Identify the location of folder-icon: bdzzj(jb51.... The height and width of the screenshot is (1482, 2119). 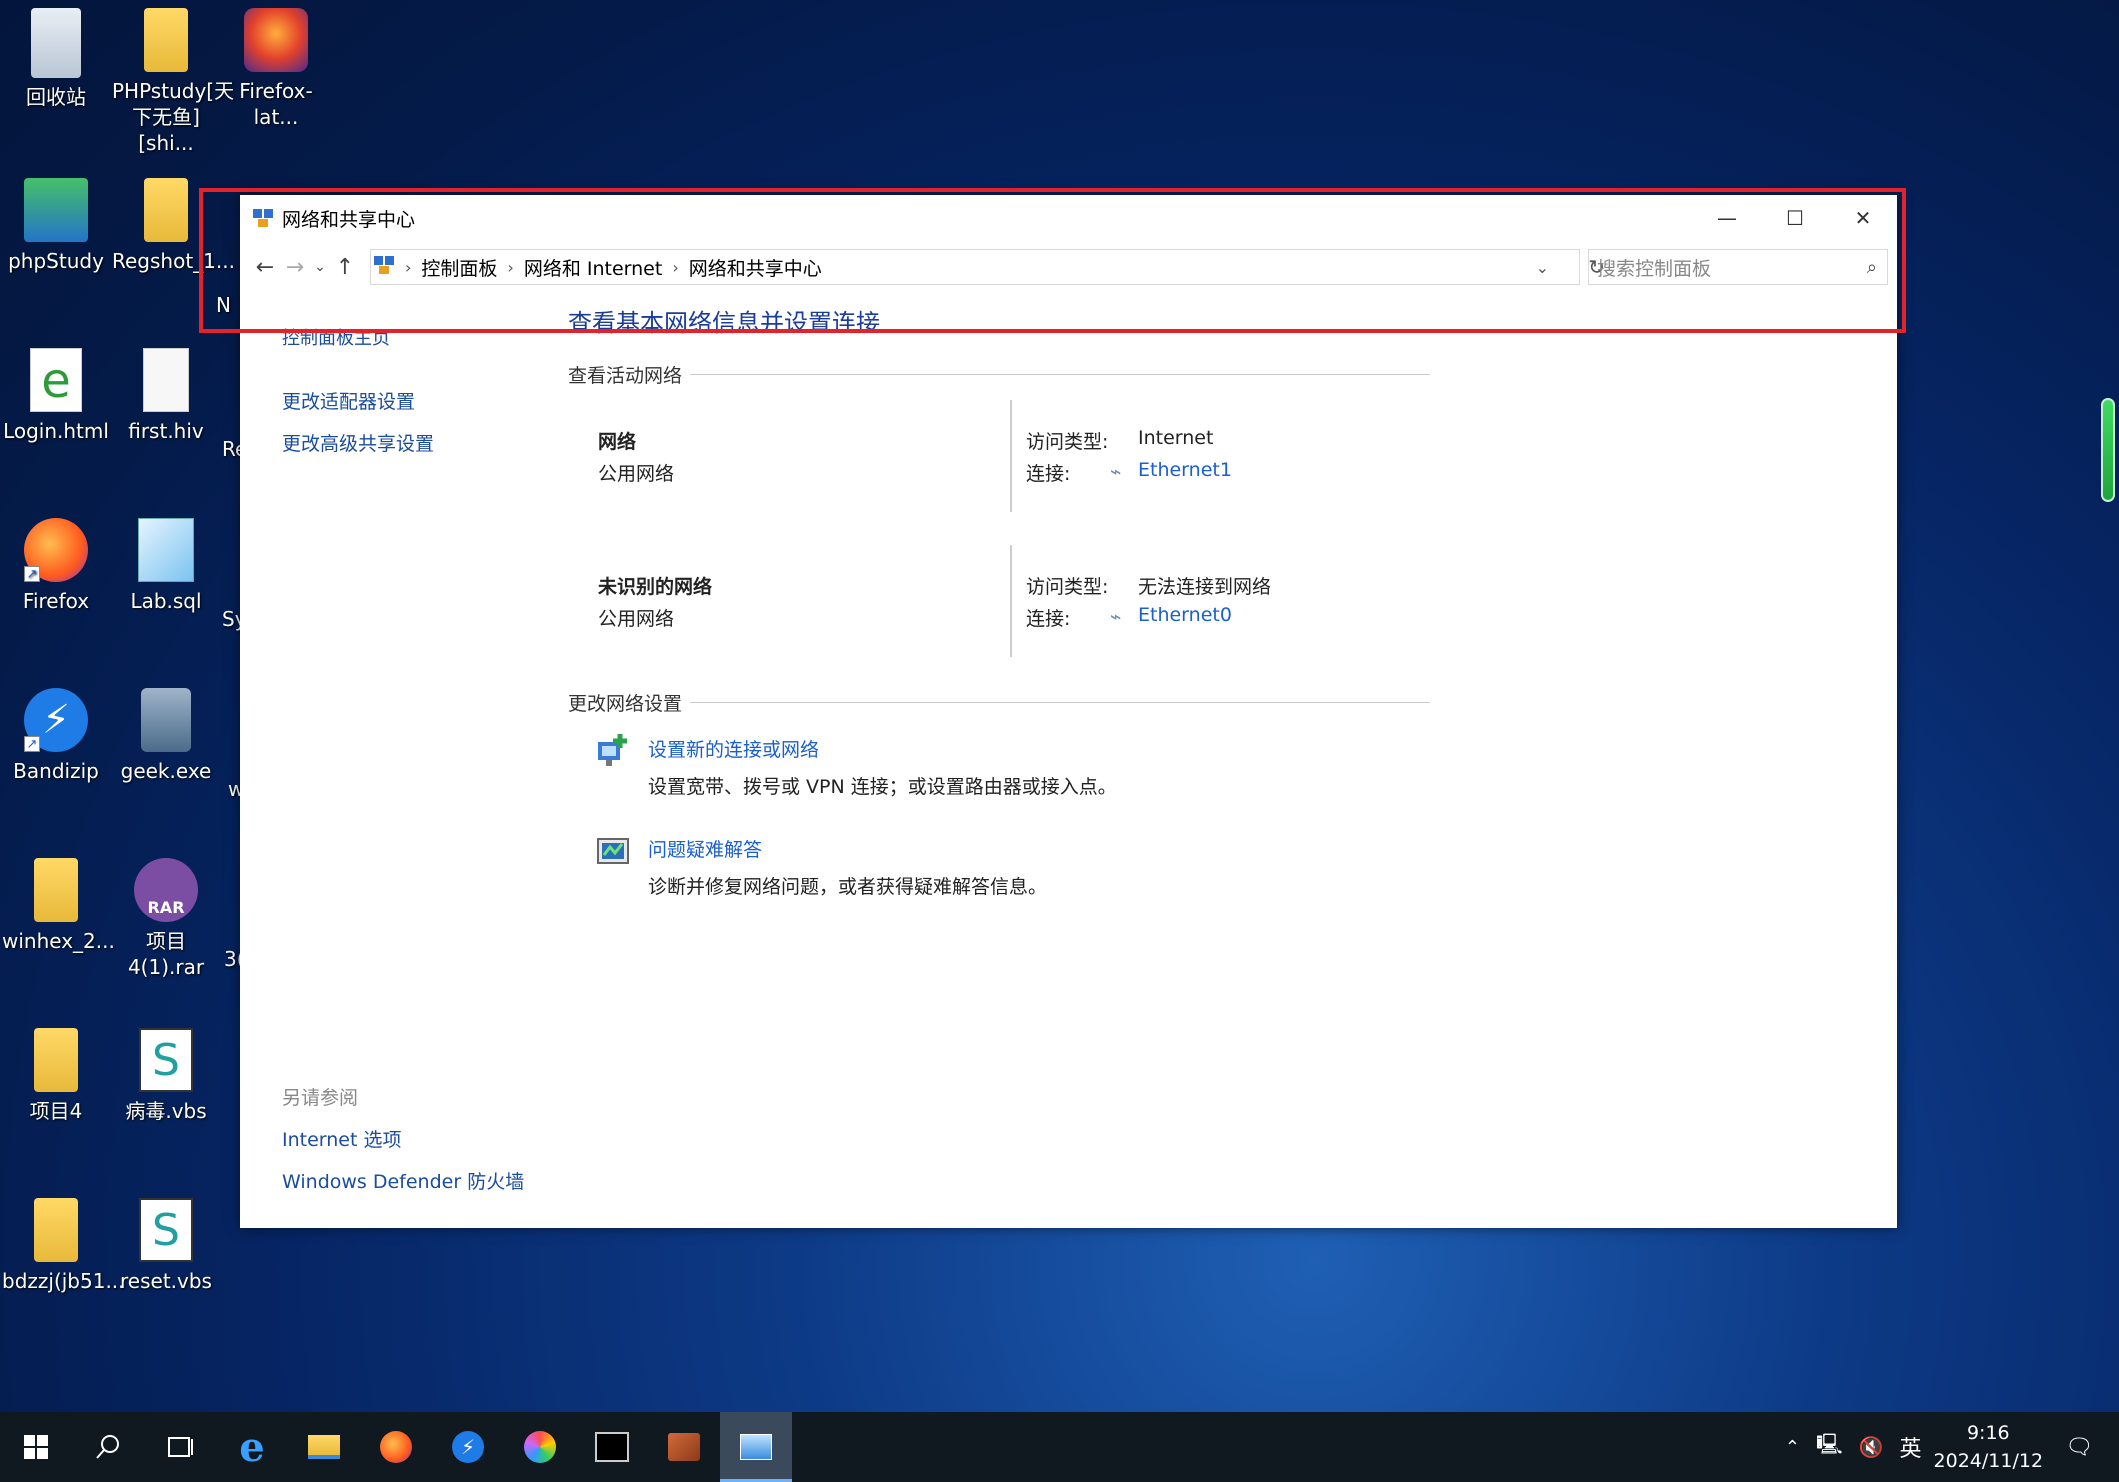
(63, 1246).